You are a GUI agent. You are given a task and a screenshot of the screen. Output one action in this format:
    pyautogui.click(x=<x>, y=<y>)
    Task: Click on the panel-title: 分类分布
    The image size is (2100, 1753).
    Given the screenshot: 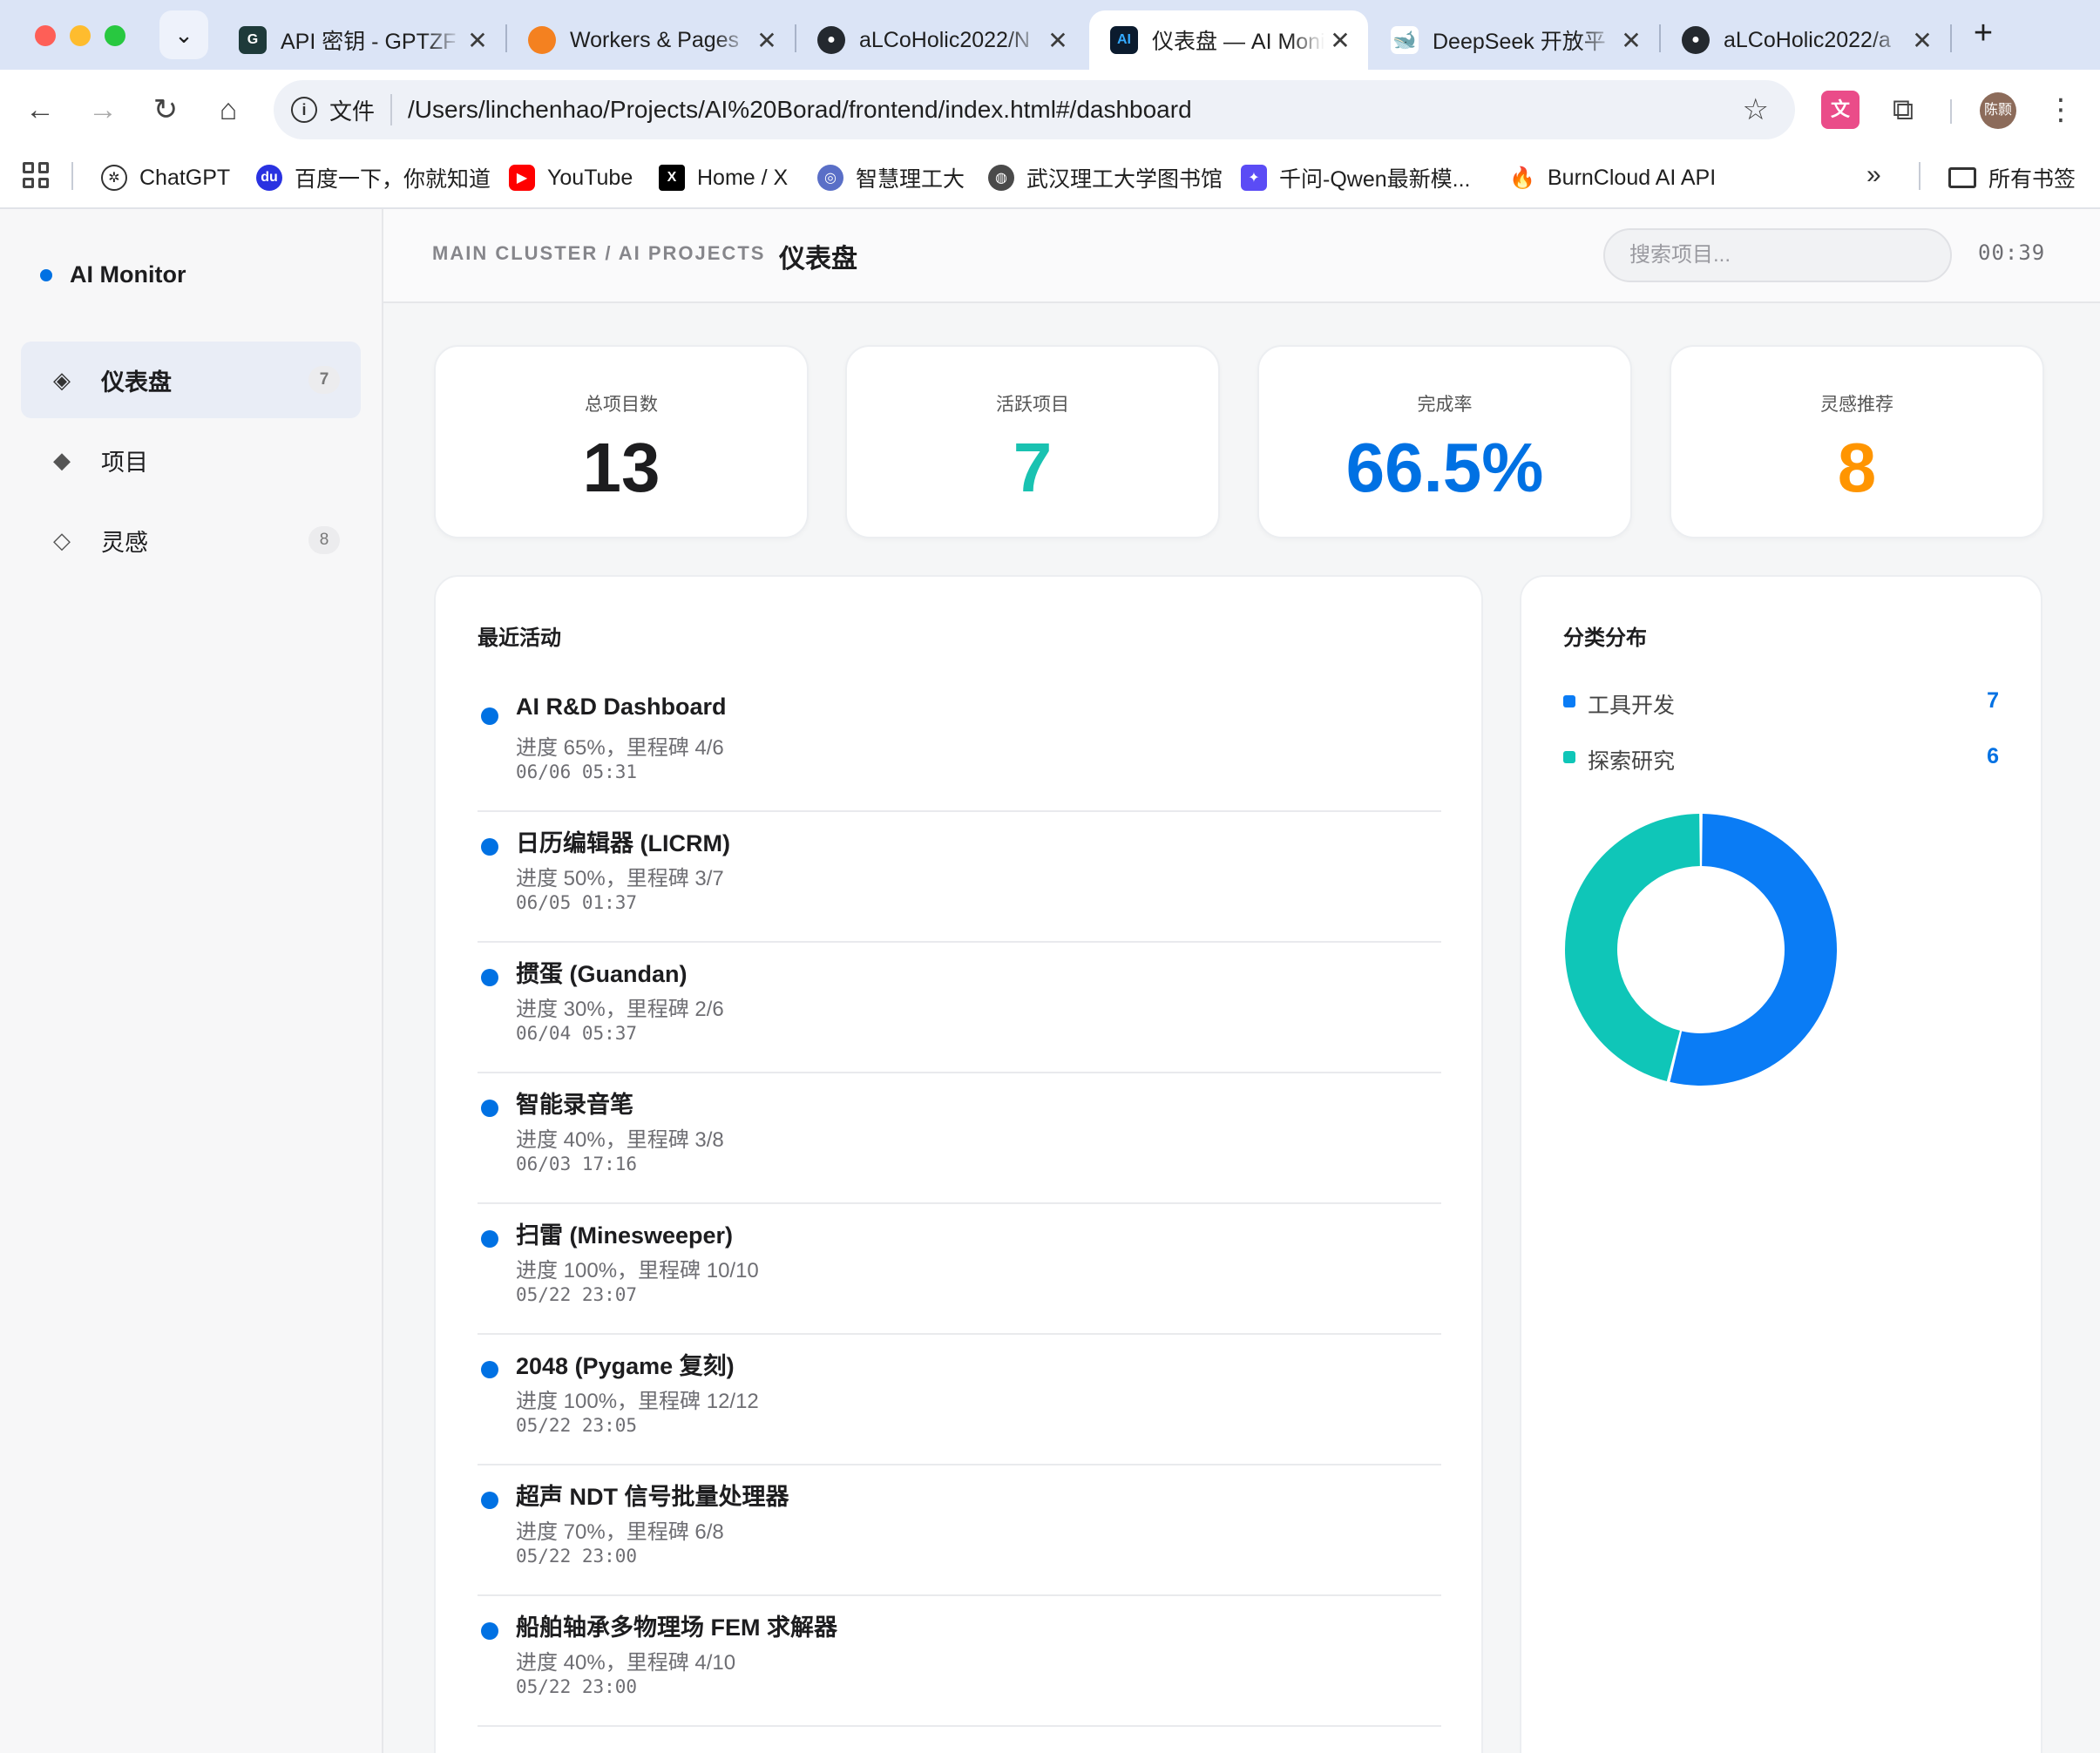 What is the action you would take?
    pyautogui.click(x=1605, y=638)
    